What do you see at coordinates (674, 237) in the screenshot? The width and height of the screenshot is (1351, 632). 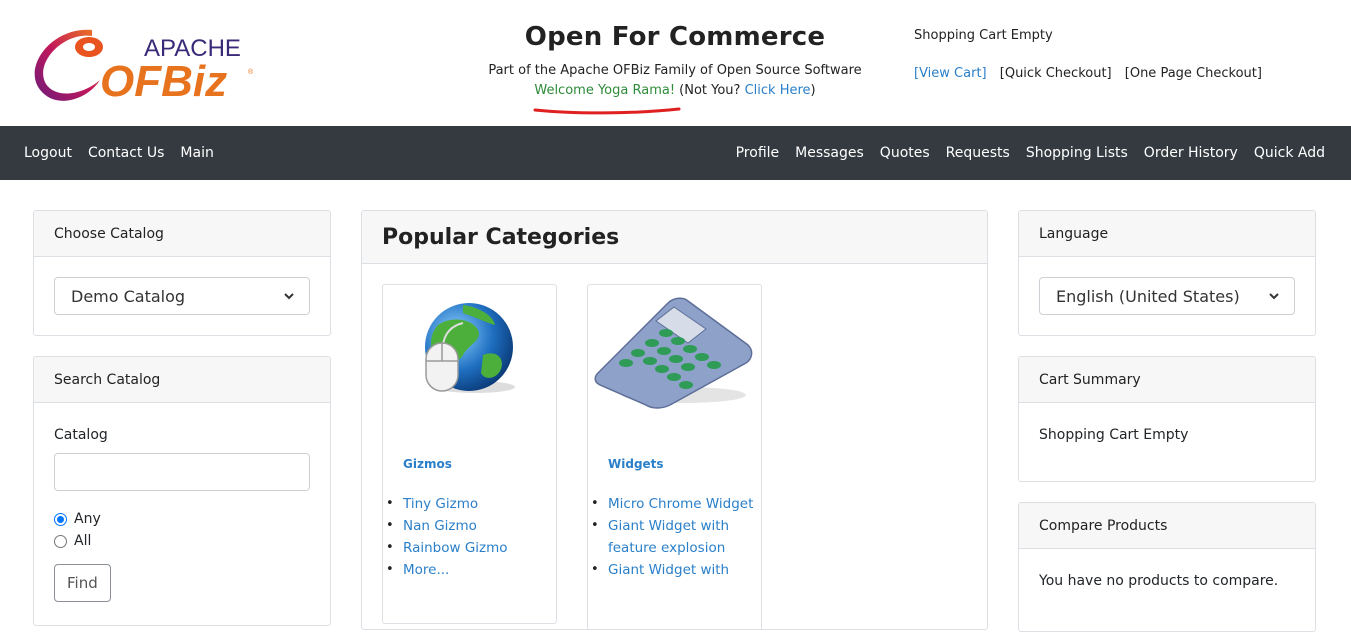 I see `popular-categories-title: Popular Categories` at bounding box center [674, 237].